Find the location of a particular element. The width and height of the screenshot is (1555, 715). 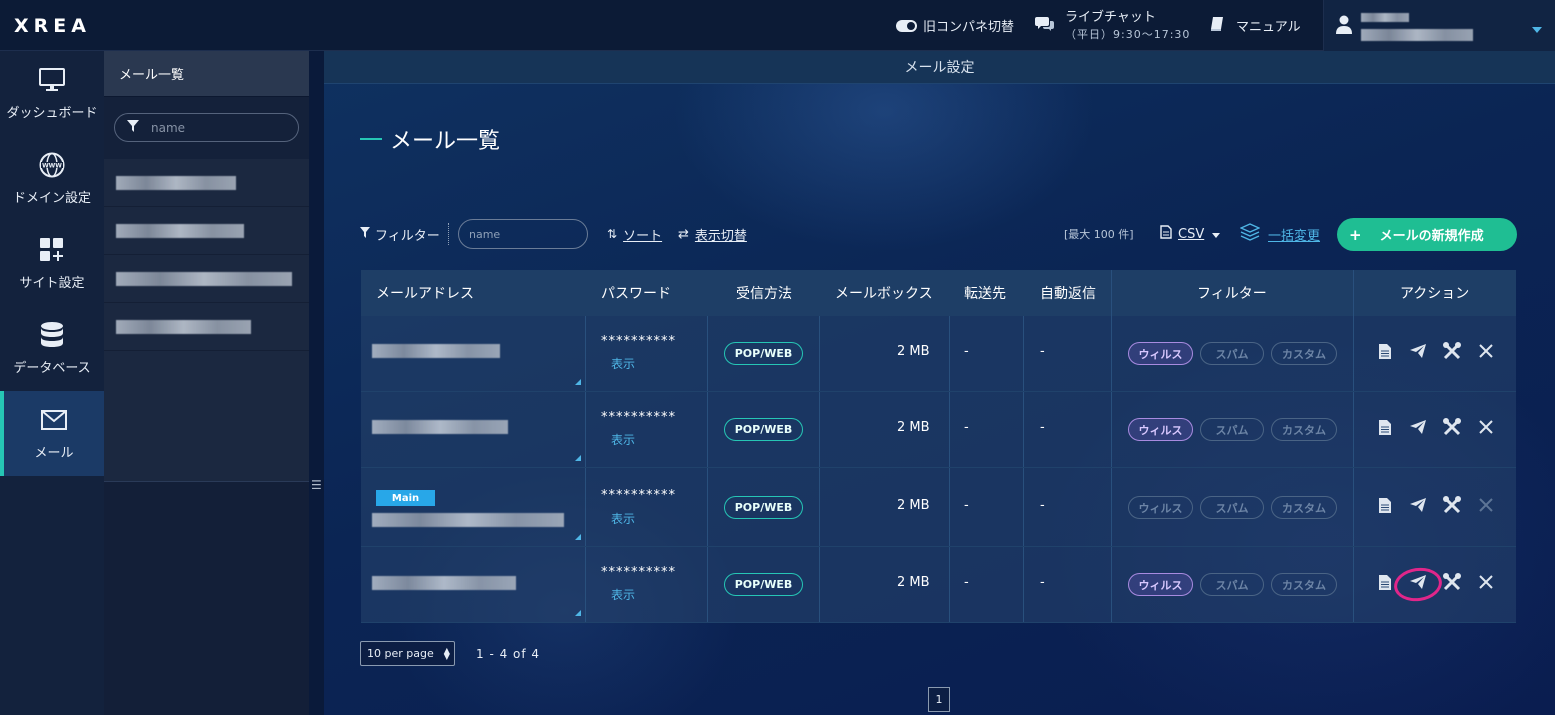

pagination-bar: 10 per page ▲ ▼ 1 - 4 of 4 is located at coordinates (450, 653).